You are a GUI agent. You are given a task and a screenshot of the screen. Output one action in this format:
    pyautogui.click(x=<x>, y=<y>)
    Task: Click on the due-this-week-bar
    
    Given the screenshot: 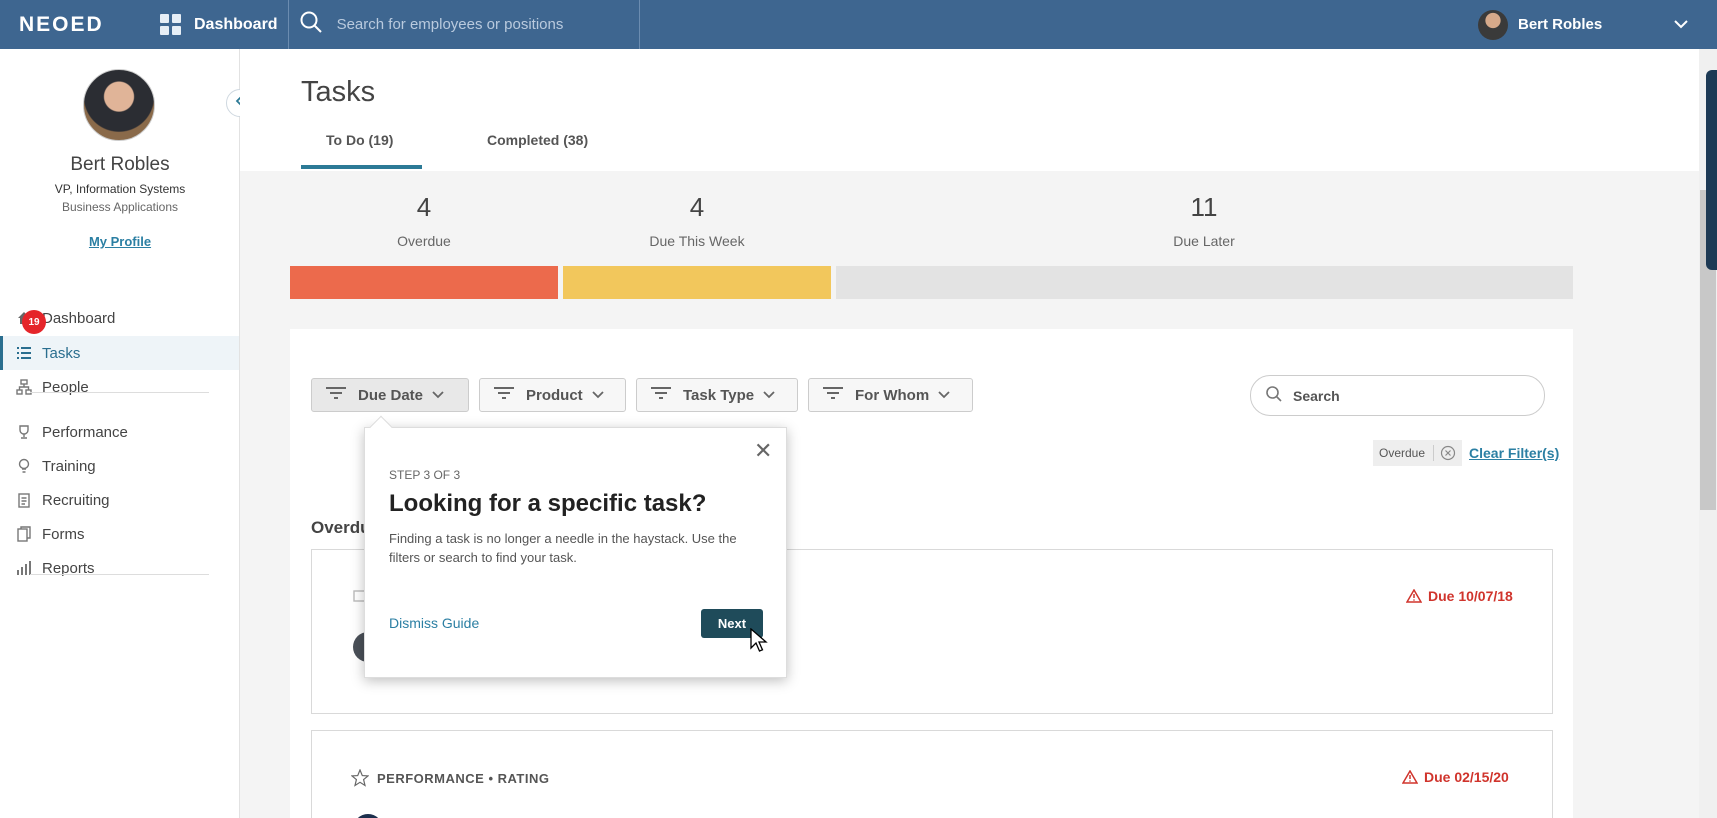 What is the action you would take?
    pyautogui.click(x=697, y=282)
    